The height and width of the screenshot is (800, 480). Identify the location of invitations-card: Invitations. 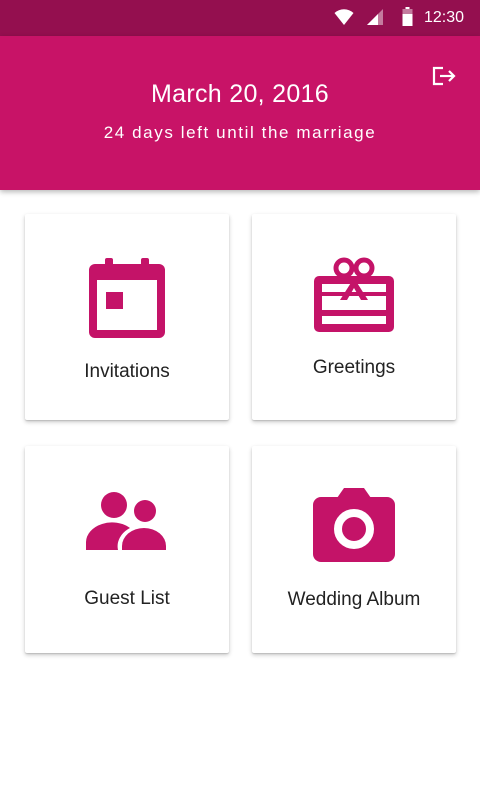
(127, 317).